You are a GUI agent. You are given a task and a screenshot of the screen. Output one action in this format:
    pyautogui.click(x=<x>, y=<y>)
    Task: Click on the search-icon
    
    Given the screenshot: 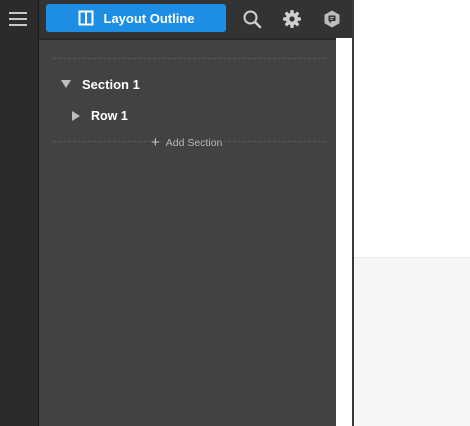 What is the action you would take?
    pyautogui.click(x=252, y=19)
    